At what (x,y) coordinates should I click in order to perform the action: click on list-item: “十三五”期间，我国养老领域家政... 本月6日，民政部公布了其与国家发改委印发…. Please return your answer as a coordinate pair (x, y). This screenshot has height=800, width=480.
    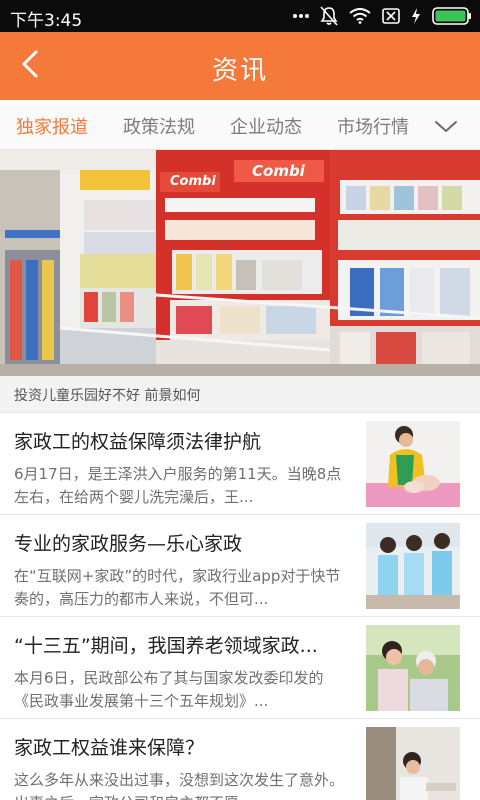
    Looking at the image, I should click on (240, 667).